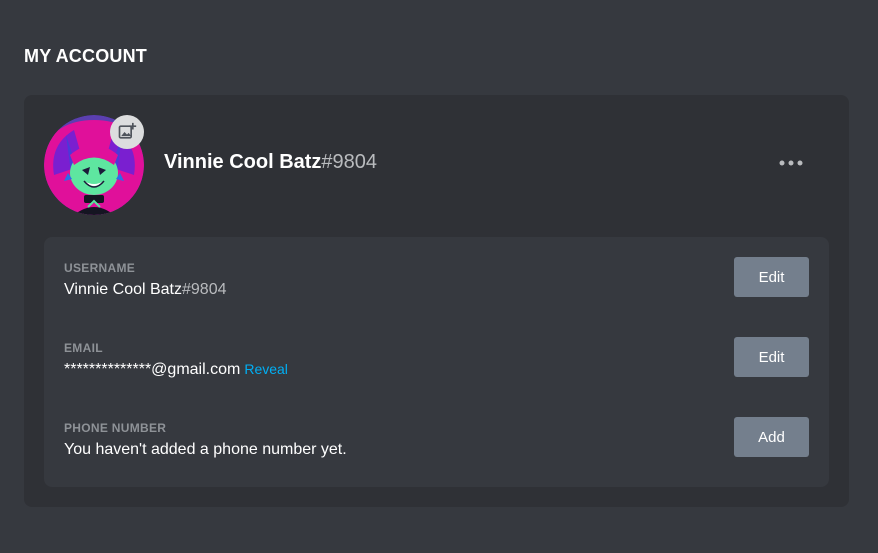  Describe the element at coordinates (771, 437) in the screenshot. I see `add-phone-button: Add` at that location.